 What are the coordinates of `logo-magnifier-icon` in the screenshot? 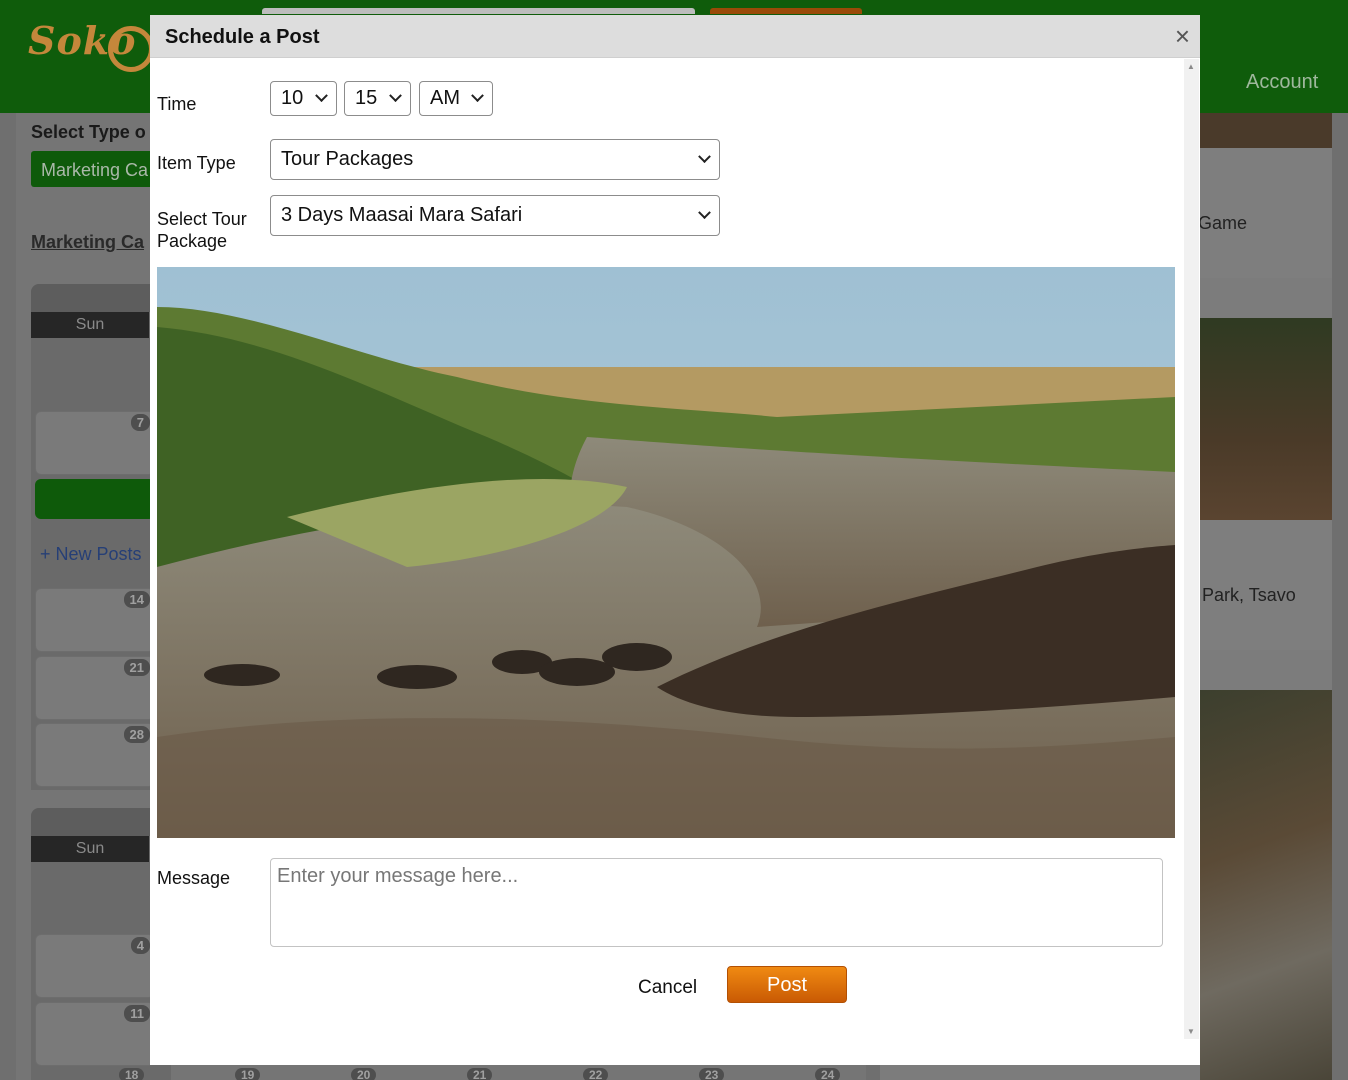 It's located at (131, 49).